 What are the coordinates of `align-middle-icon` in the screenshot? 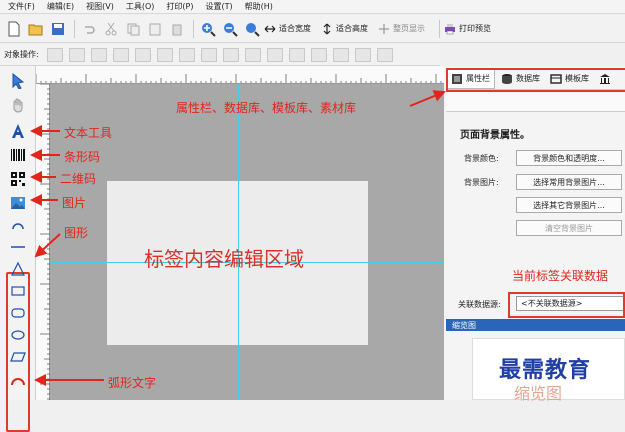 It's located at (142, 54).